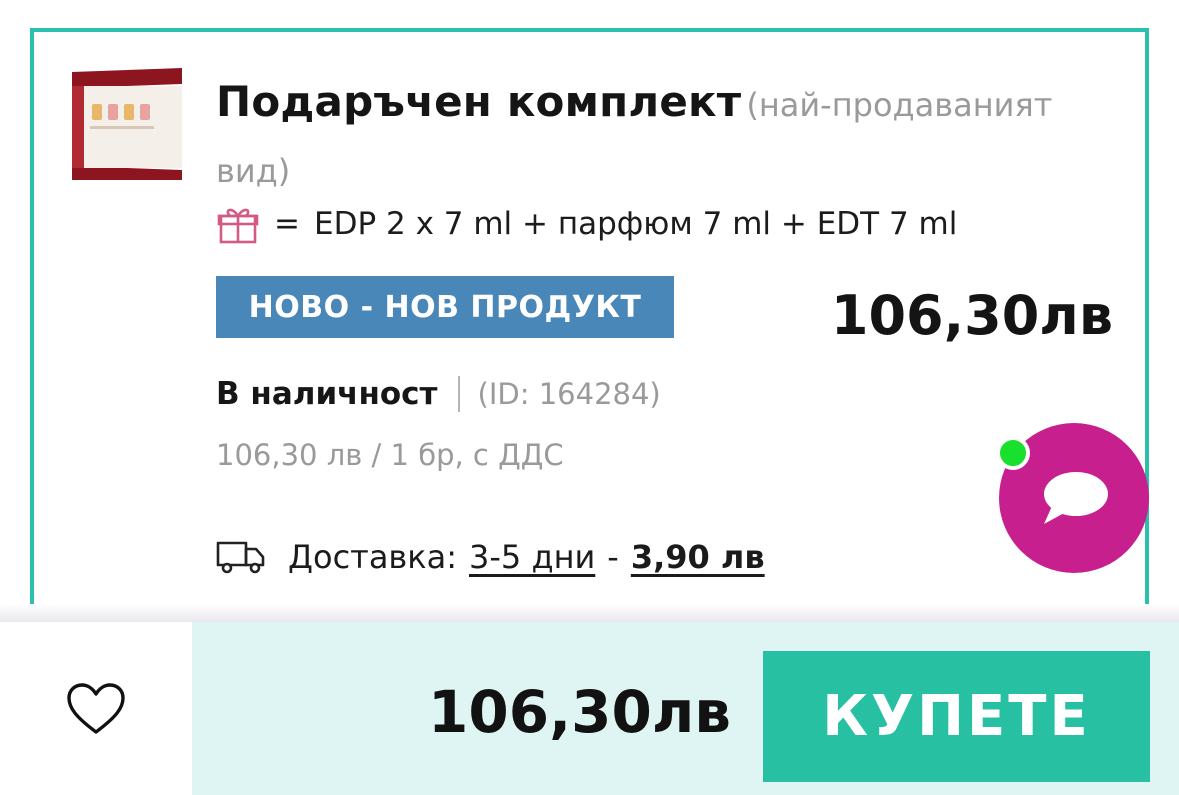  Describe the element at coordinates (956, 716) in the screenshot. I see `buy-button: КУПЕТЕ` at that location.